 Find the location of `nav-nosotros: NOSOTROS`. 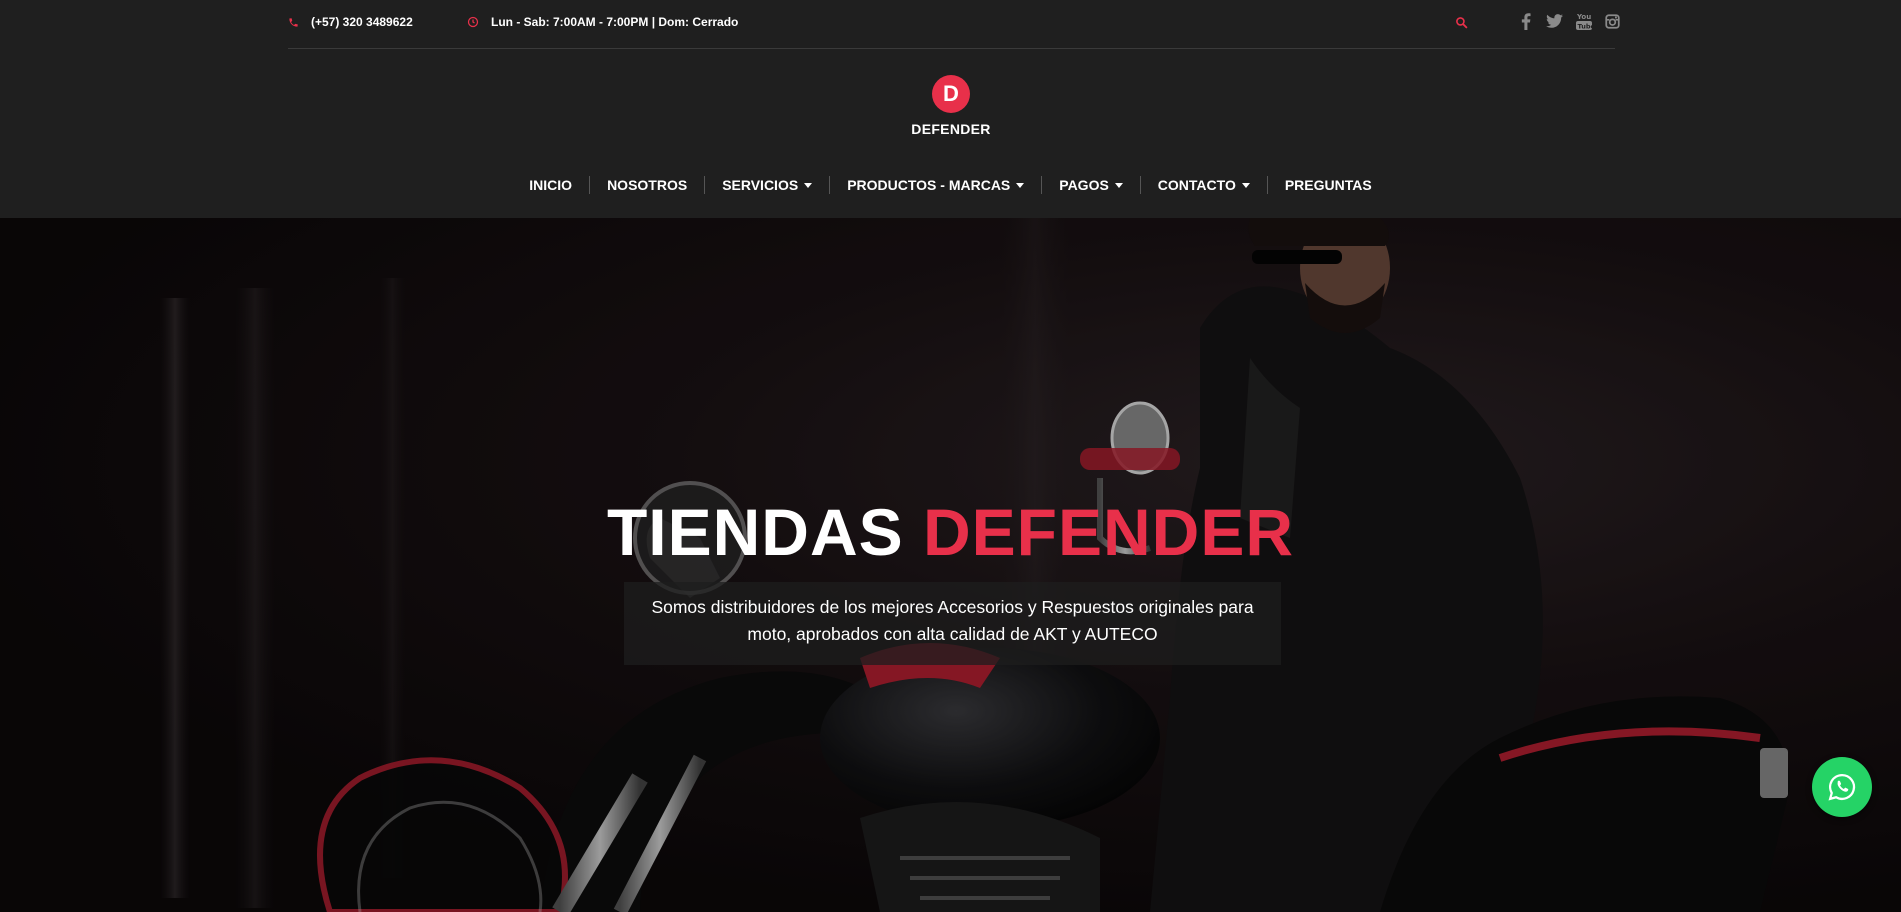

nav-nosotros: NOSOTROS is located at coordinates (647, 185).